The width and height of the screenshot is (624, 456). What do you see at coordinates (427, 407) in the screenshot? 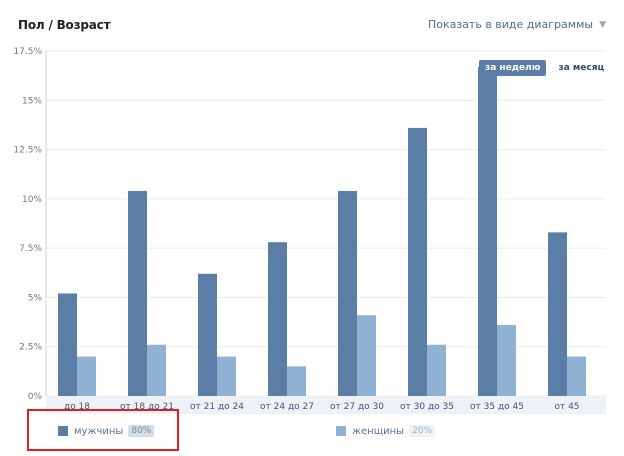
I see `x-tick-label: от 30 до 35` at bounding box center [427, 407].